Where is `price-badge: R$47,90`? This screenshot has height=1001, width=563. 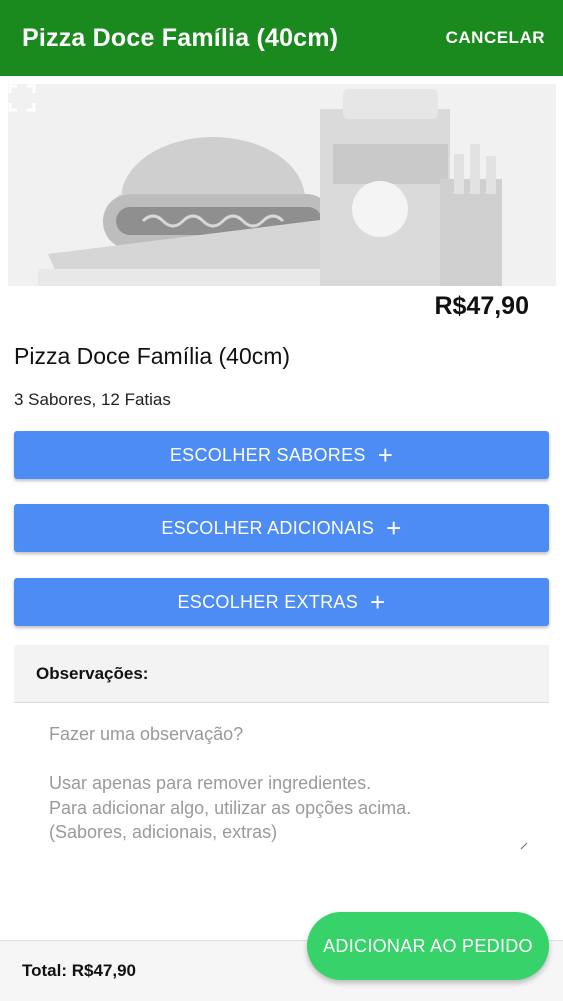 price-badge: R$47,90 is located at coordinates (481, 306).